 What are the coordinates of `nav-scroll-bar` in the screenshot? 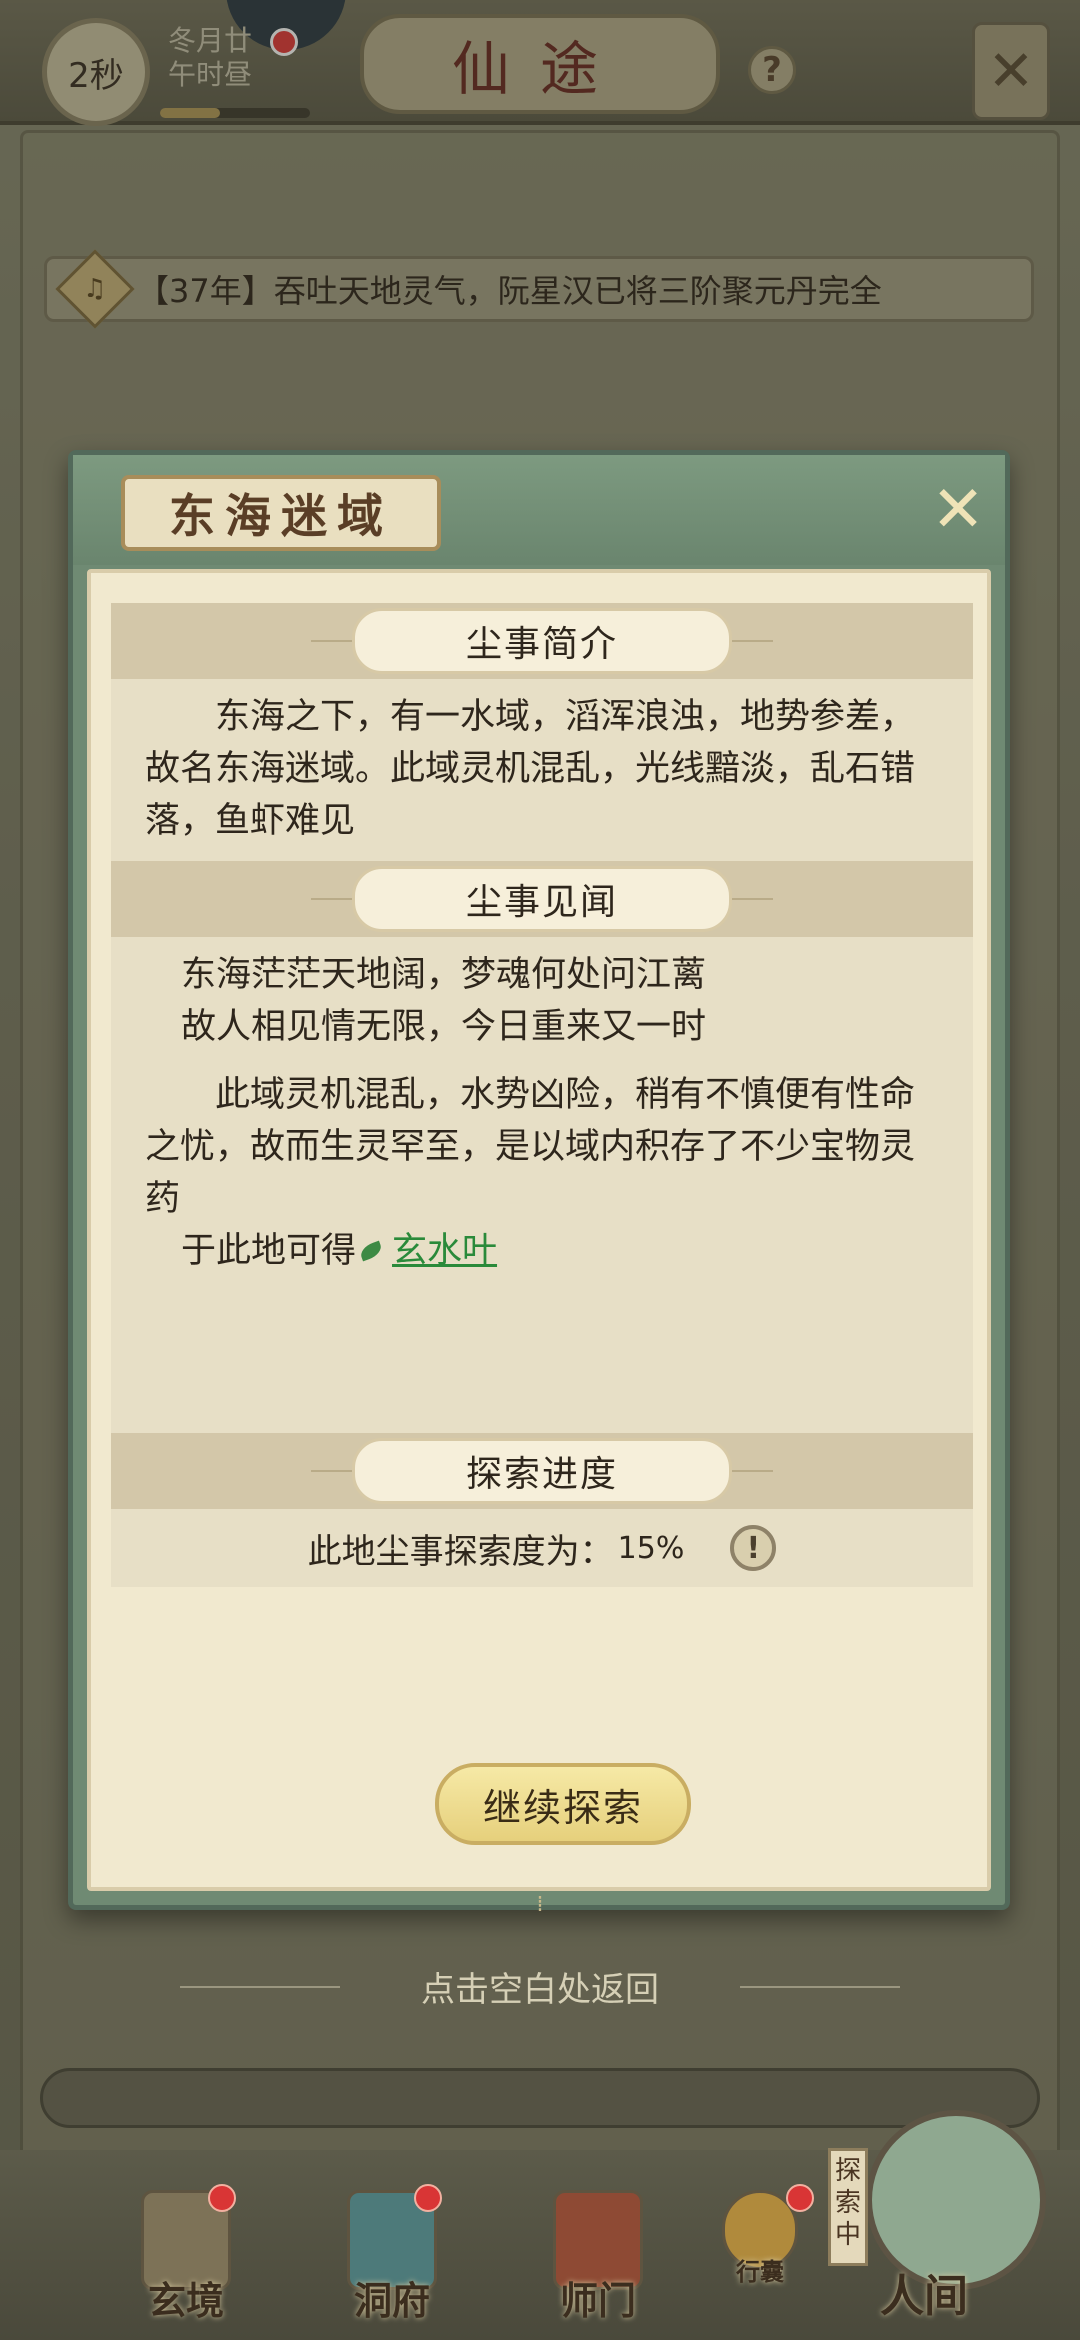 It's located at (540, 2098).